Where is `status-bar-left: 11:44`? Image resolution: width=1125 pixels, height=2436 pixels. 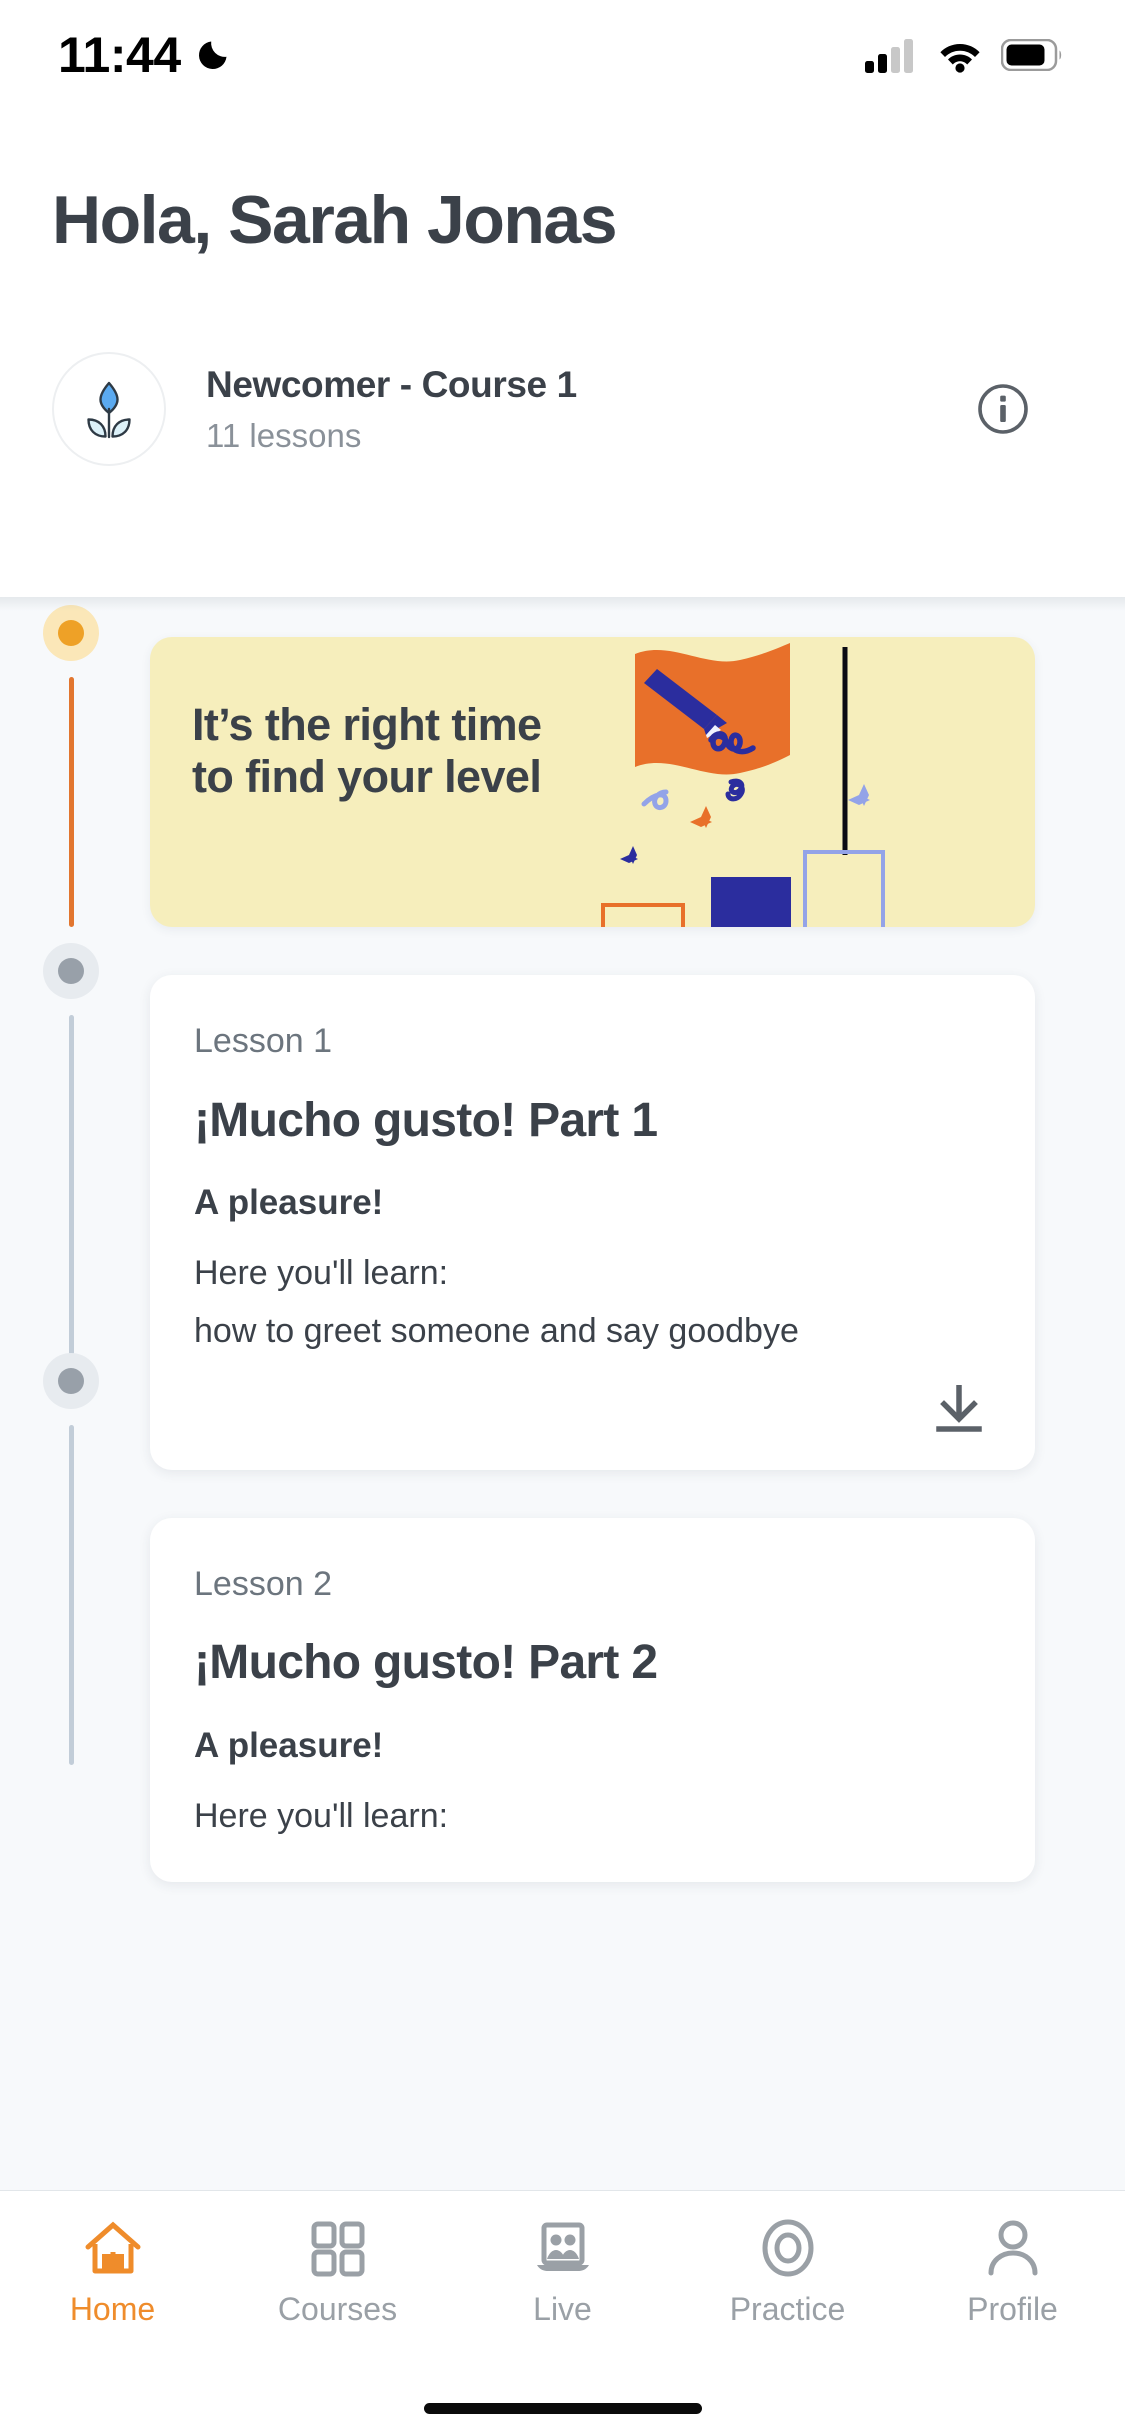
status-bar-left: 11:44 is located at coordinates (144, 55).